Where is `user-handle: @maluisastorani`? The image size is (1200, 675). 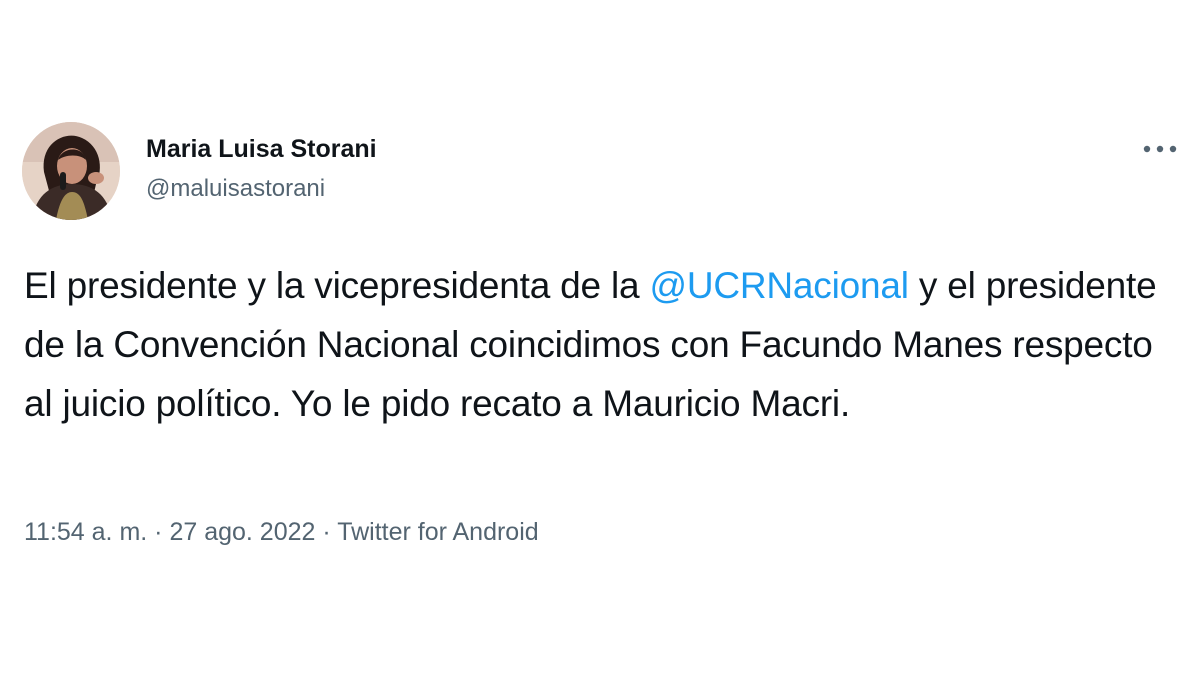
user-handle: @maluisastorani is located at coordinates (261, 189).